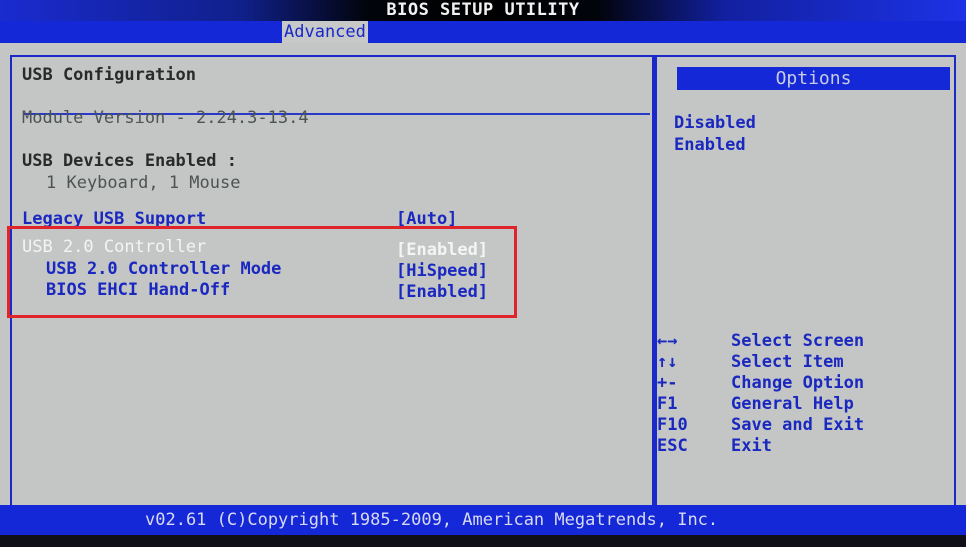  I want to click on bios-title-bar: BIOS SETUP UTILITY, so click(483, 10).